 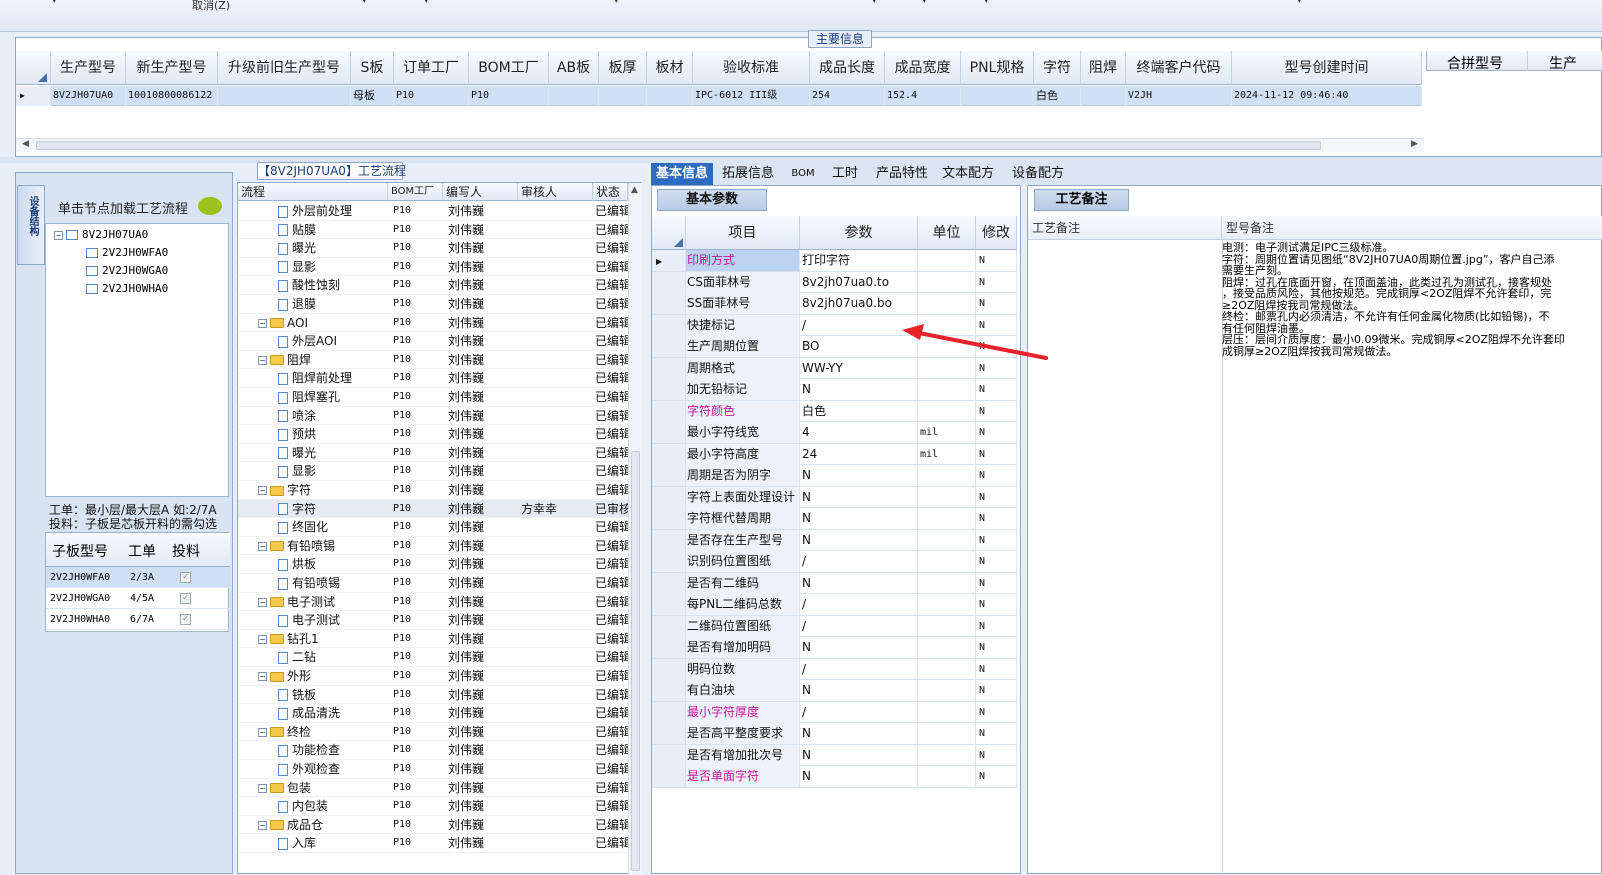 What do you see at coordinates (509, 96) in the screenshot?
I see `cell-bom-factory: P10` at bounding box center [509, 96].